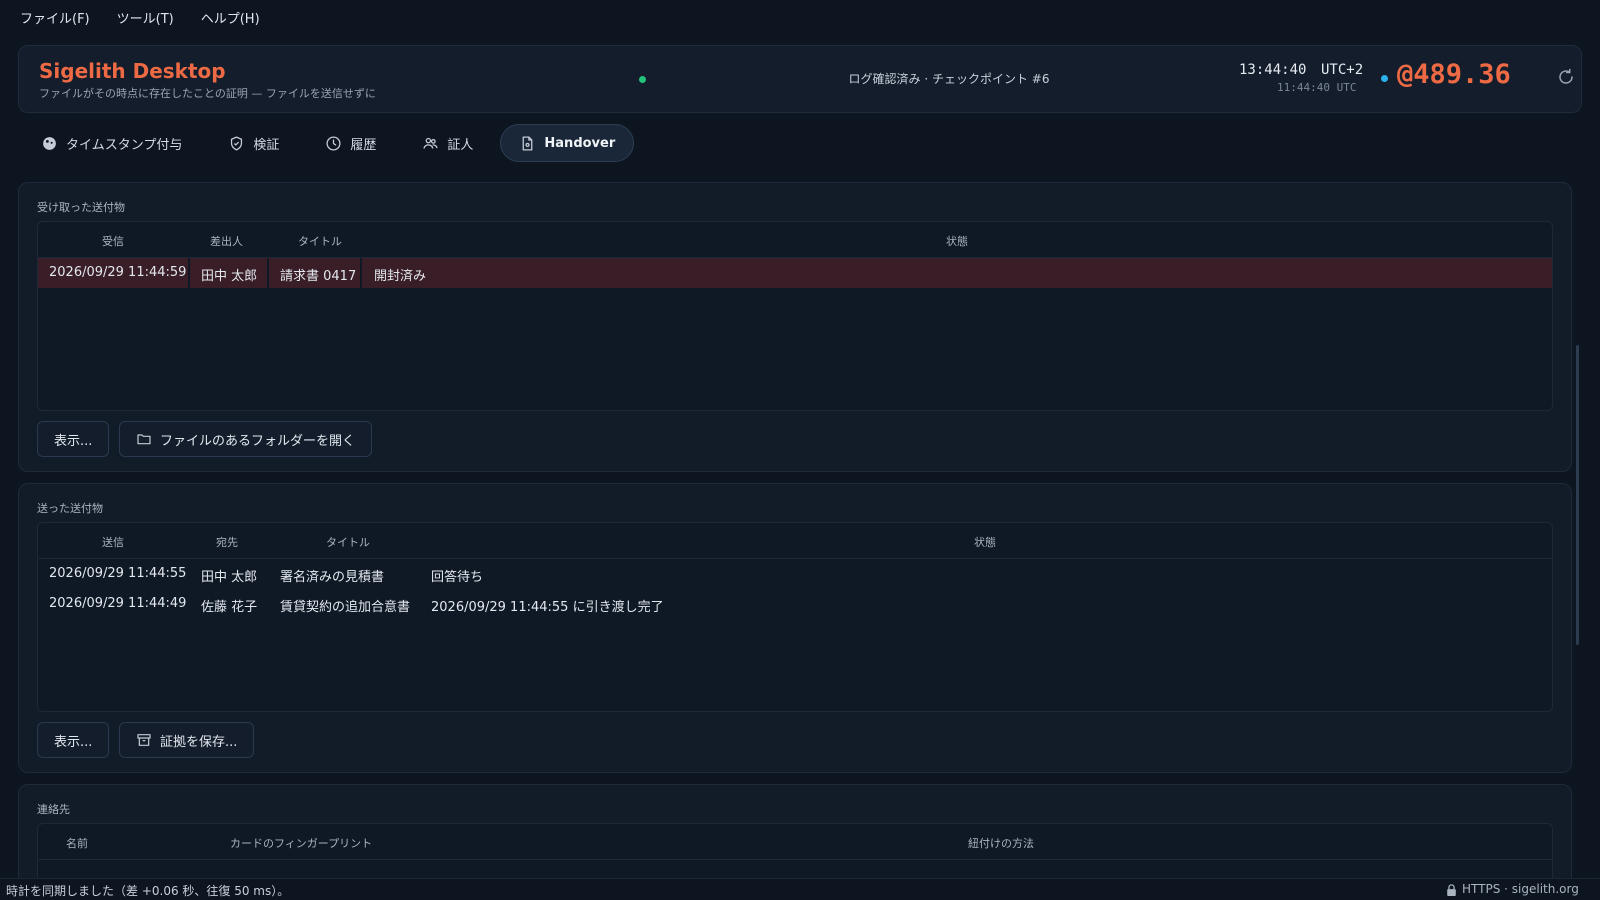  What do you see at coordinates (70, 508) in the screenshot?
I see `sent-panel-title: 送った送付物` at bounding box center [70, 508].